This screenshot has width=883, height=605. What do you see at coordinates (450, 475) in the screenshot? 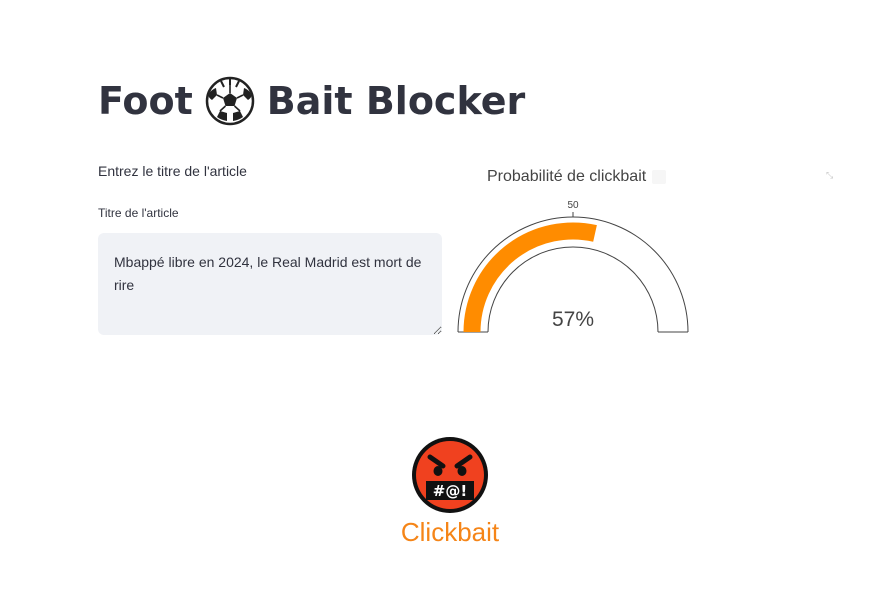
I see `cursing-face-icon: #@!` at bounding box center [450, 475].